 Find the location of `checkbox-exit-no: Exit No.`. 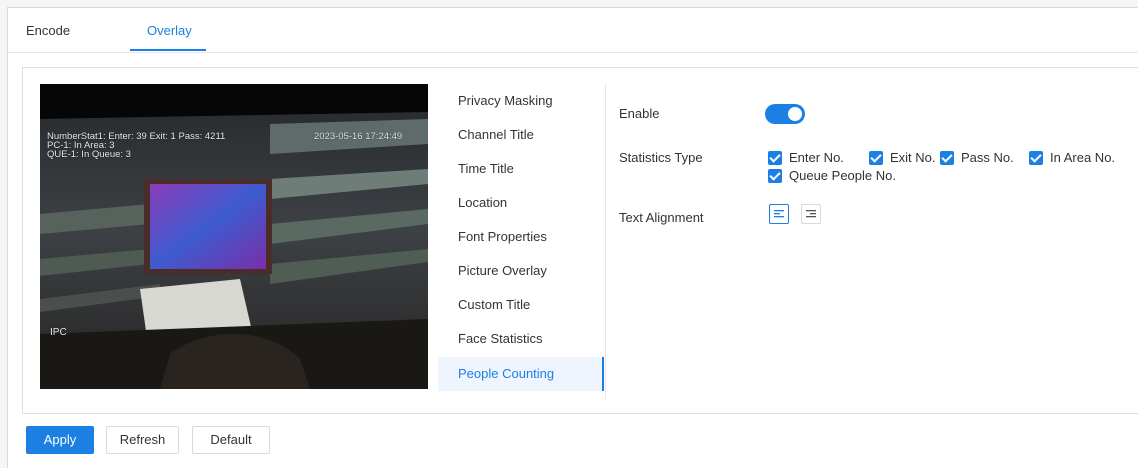

checkbox-exit-no: Exit No. is located at coordinates (902, 158).